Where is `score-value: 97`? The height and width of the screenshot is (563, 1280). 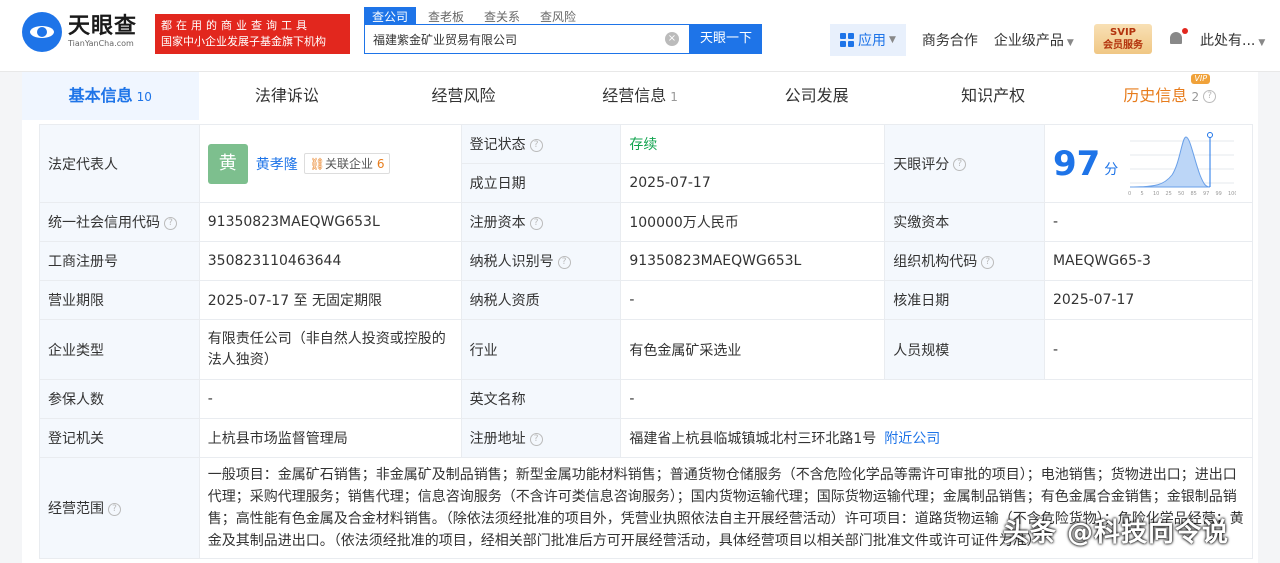 score-value: 97 is located at coordinates (1076, 163).